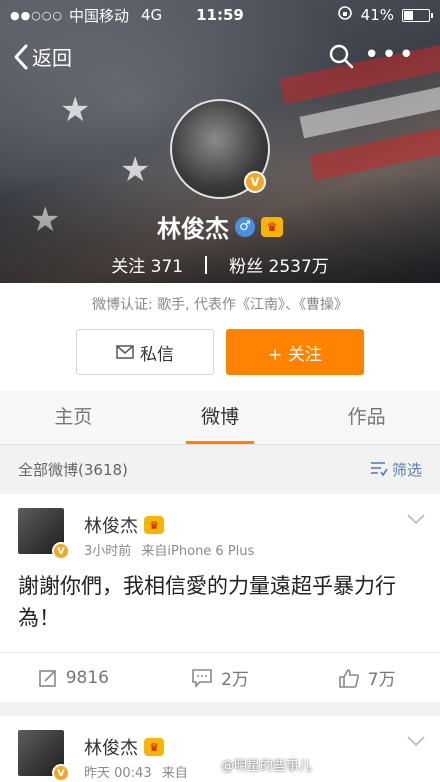 The width and height of the screenshot is (440, 782). What do you see at coordinates (266, 766) in the screenshot?
I see `watermark: @明星的些事儿` at bounding box center [266, 766].